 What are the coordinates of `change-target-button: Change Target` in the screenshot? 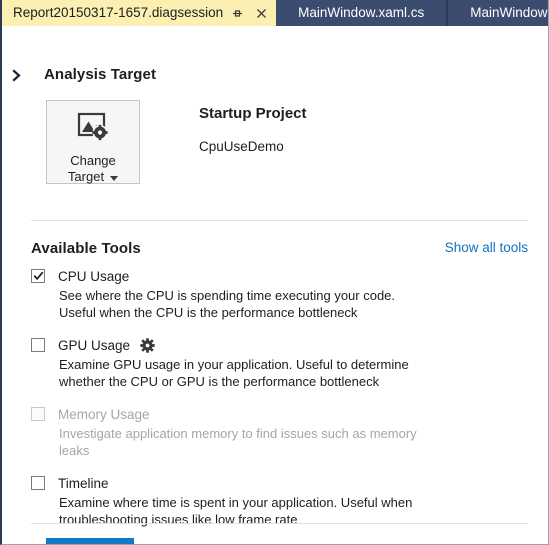 It's located at (93, 142).